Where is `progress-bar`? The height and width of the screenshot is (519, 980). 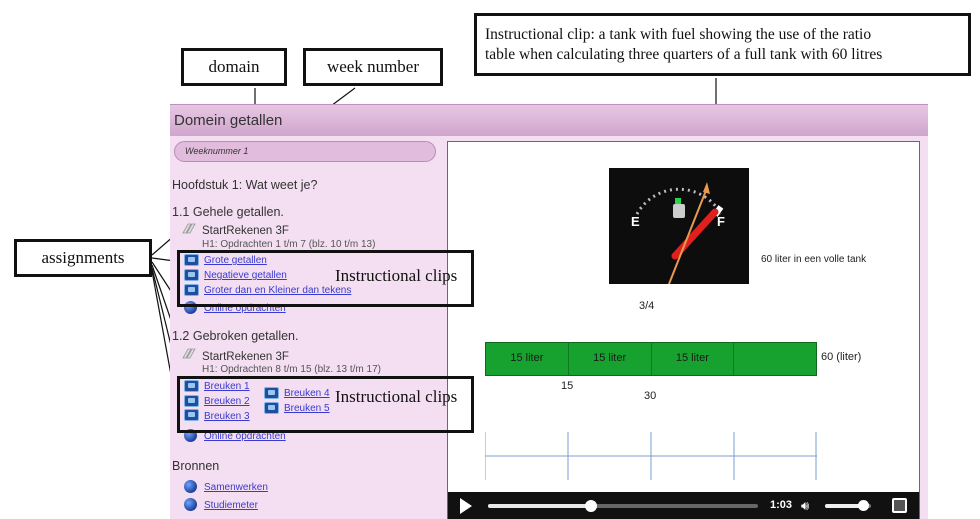
progress-bar is located at coordinates (623, 506).